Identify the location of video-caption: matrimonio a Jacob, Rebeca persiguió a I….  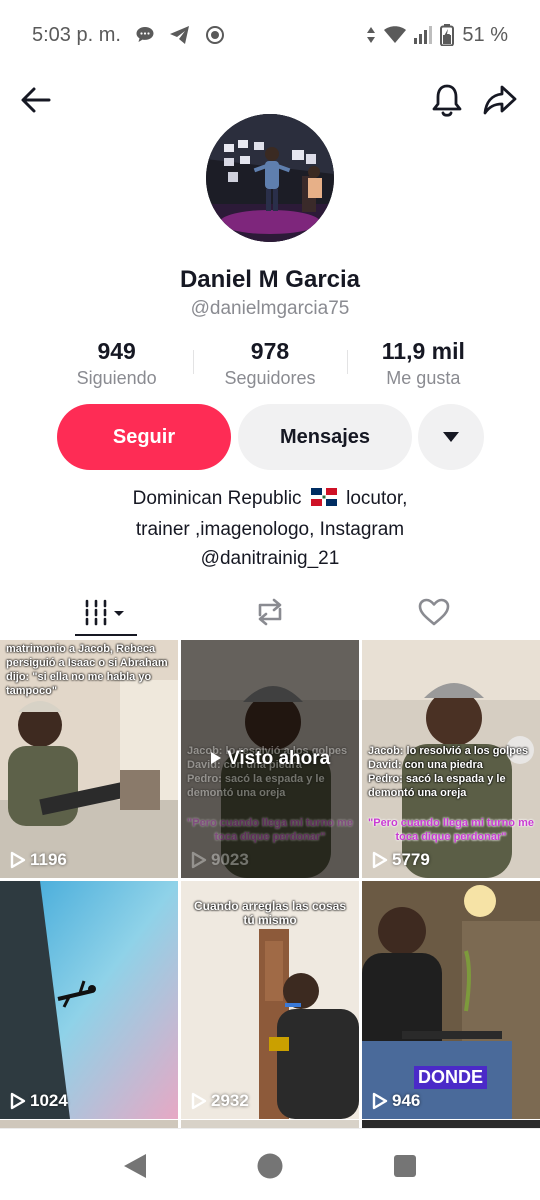
(87, 670).